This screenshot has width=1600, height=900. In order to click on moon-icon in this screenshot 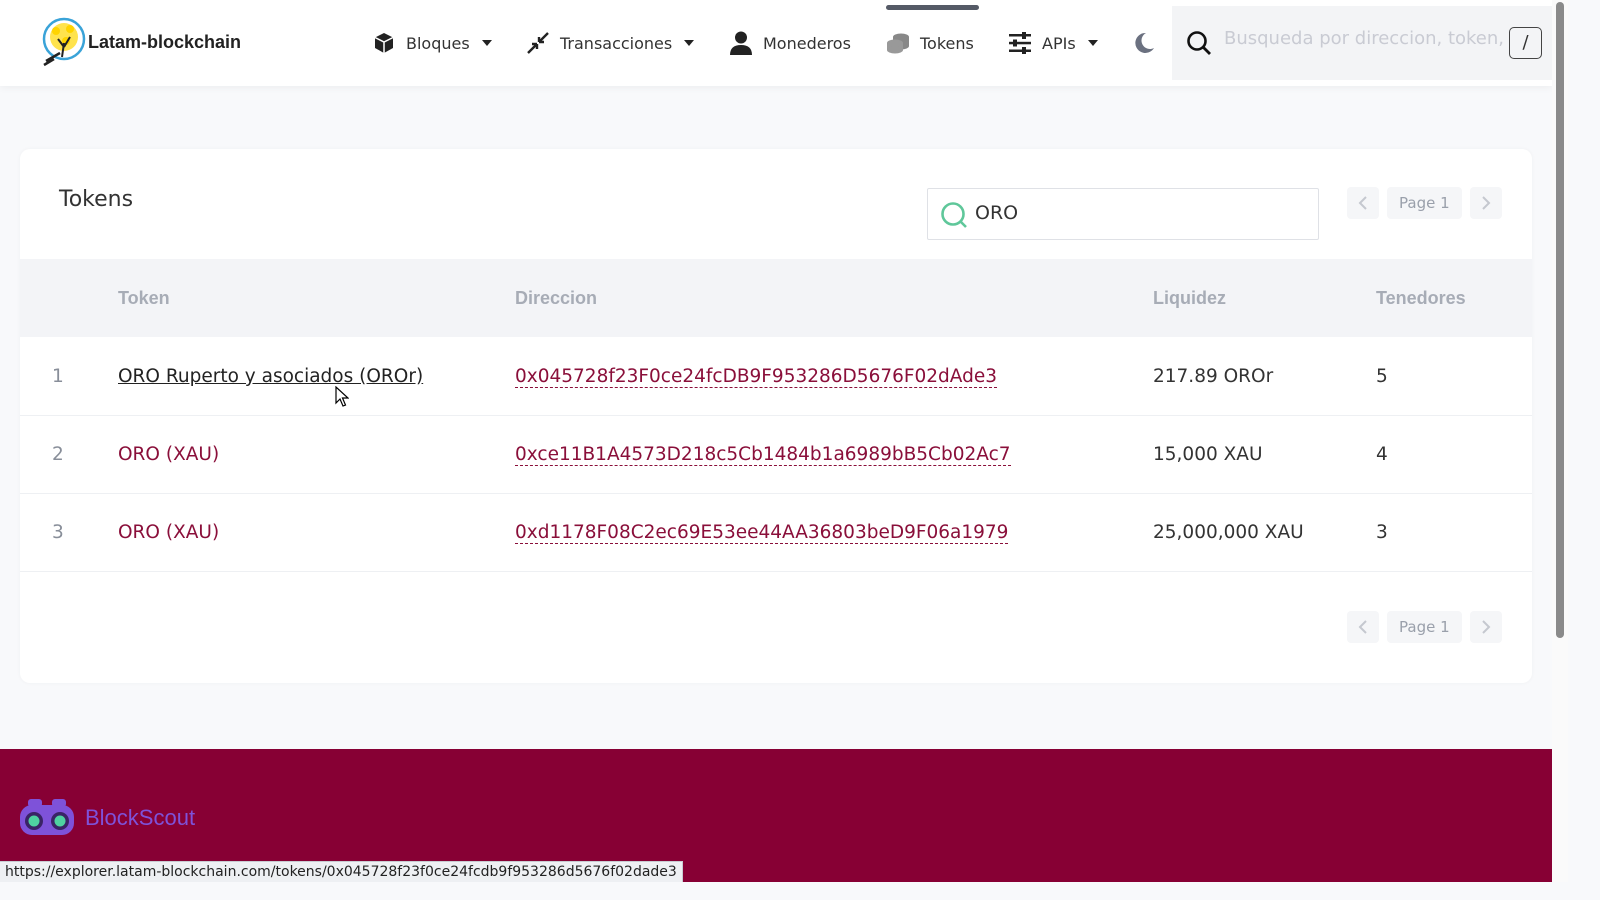, I will do `click(1144, 42)`.